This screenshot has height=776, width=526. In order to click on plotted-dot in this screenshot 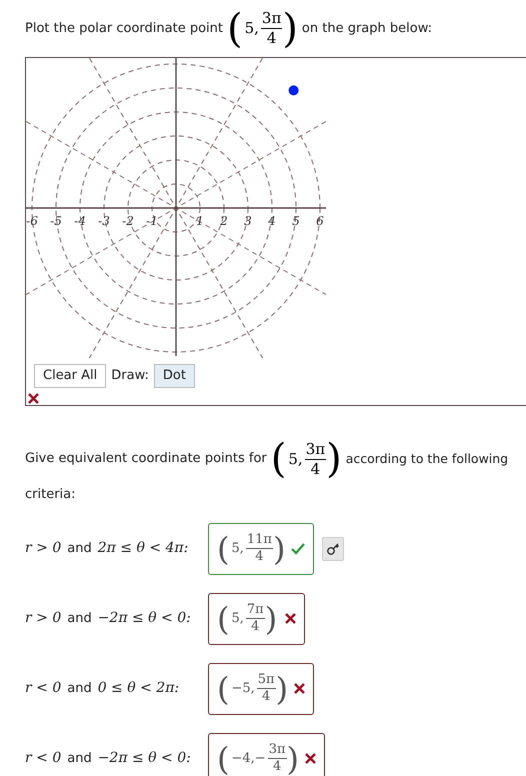, I will do `click(293, 90)`.